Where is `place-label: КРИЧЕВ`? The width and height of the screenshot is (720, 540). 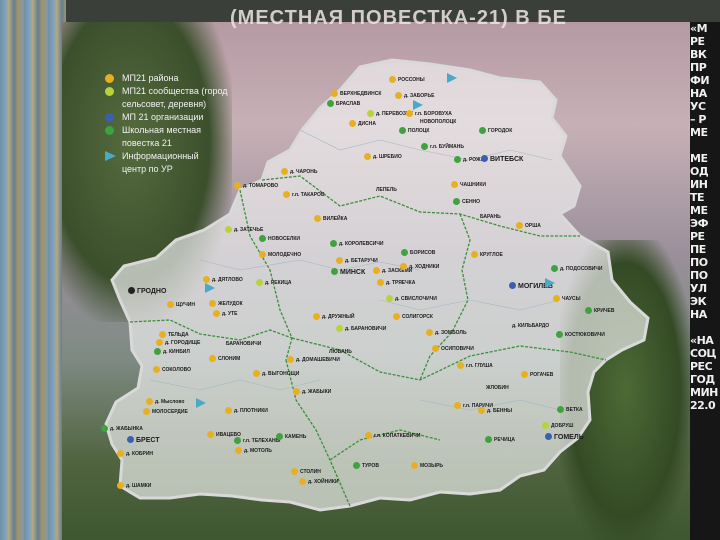 place-label: КРИЧЕВ is located at coordinates (604, 311).